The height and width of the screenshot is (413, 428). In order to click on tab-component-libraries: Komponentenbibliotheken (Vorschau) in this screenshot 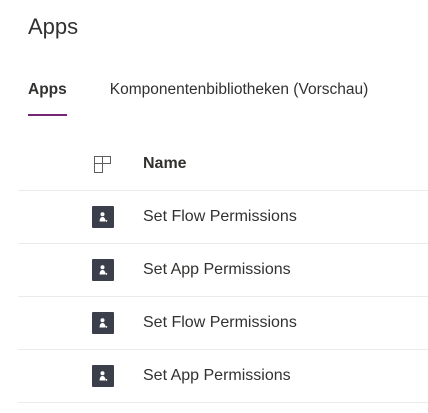, I will do `click(239, 97)`.